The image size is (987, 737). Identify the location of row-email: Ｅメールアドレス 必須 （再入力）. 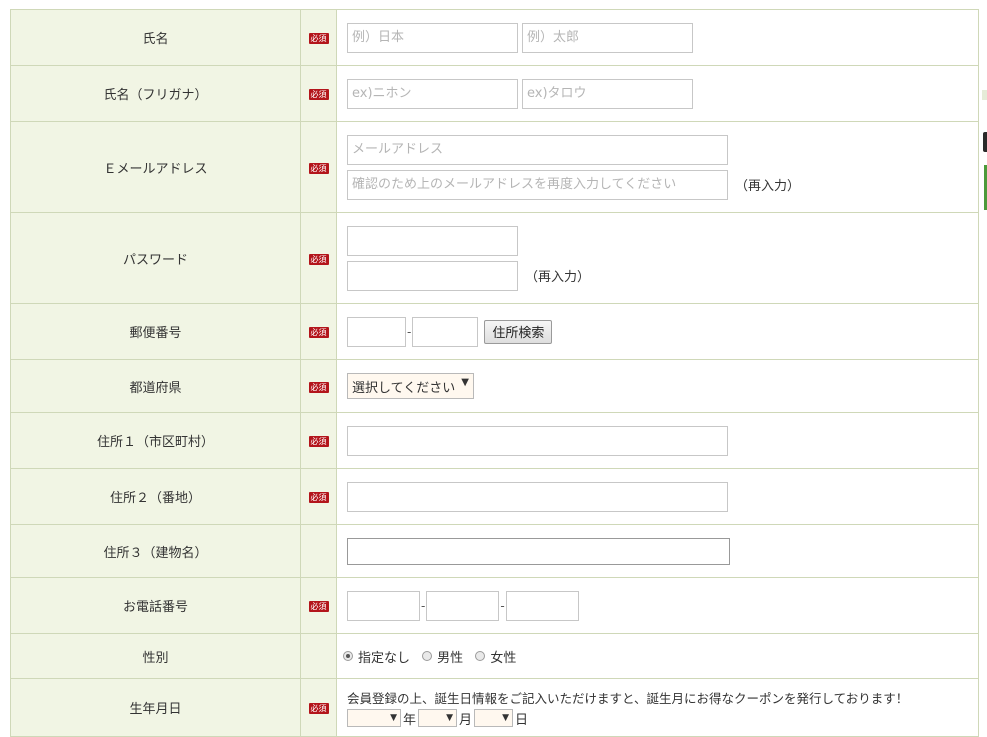
(494, 167).